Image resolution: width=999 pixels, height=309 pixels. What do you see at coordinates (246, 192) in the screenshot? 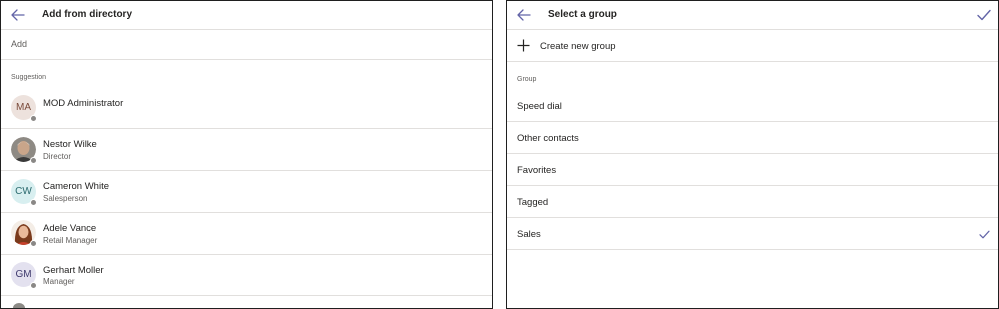
I see `suggestion-item-cameron-white: CW Cameron White Salesperson` at bounding box center [246, 192].